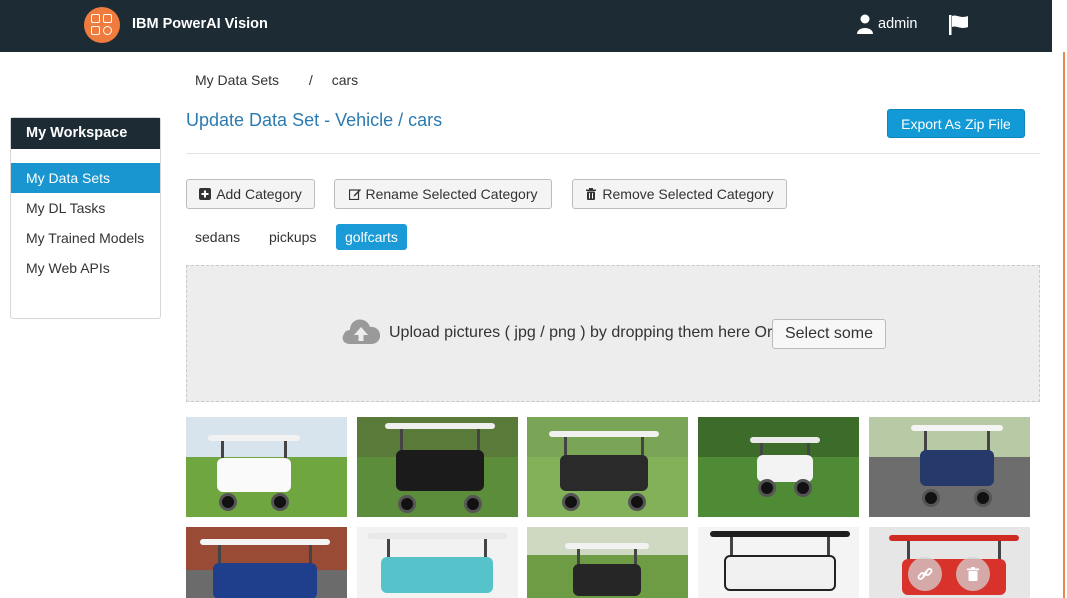 Image resolution: width=1067 pixels, height=598 pixels. I want to click on thumbnail-delete-button, so click(973, 574).